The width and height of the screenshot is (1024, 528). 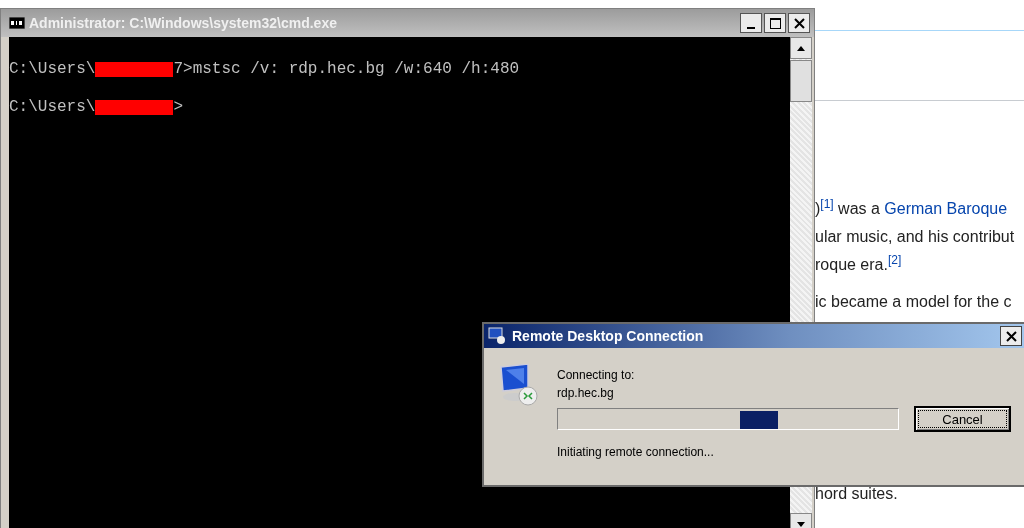 I want to click on article-text: ular music, and his contribut, so click(x=915, y=237).